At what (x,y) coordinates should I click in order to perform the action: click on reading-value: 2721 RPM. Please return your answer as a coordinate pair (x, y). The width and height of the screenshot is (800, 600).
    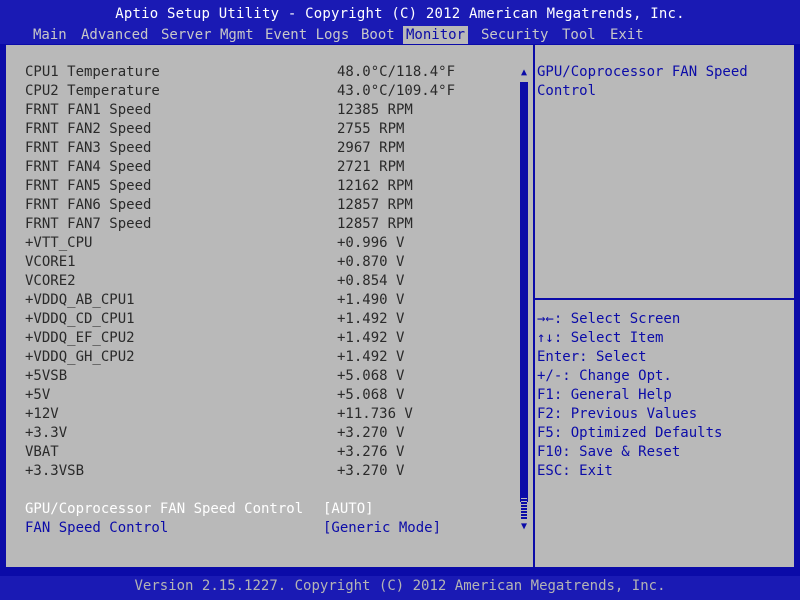
    Looking at the image, I should click on (371, 167).